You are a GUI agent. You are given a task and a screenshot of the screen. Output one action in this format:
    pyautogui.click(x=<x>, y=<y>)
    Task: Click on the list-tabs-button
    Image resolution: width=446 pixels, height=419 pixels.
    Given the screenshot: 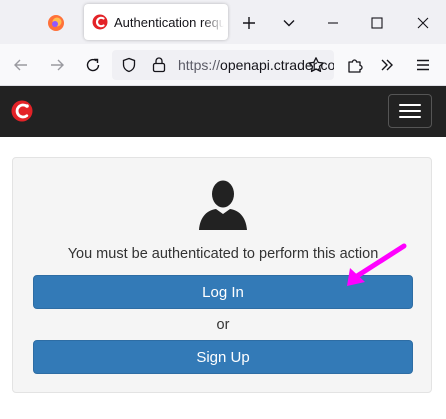 What is the action you would take?
    pyautogui.click(x=289, y=23)
    